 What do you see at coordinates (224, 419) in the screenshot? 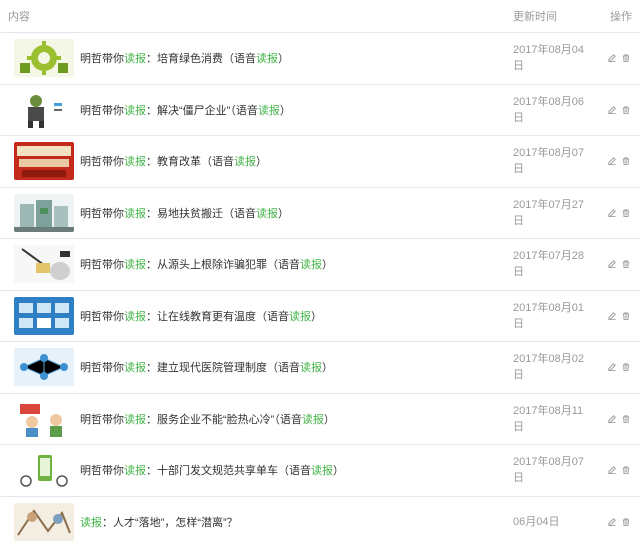
I see `title-text: ：服务企业不能“脸热心冷”（语音` at bounding box center [224, 419].